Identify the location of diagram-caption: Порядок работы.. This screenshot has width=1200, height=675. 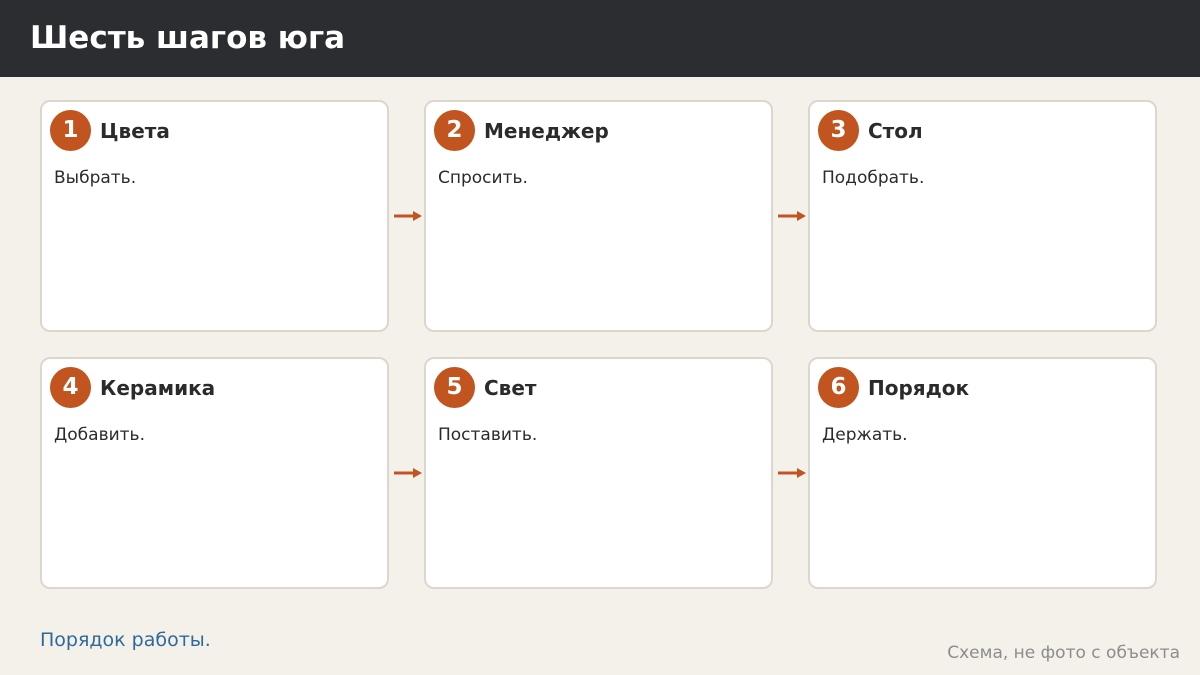
(125, 640).